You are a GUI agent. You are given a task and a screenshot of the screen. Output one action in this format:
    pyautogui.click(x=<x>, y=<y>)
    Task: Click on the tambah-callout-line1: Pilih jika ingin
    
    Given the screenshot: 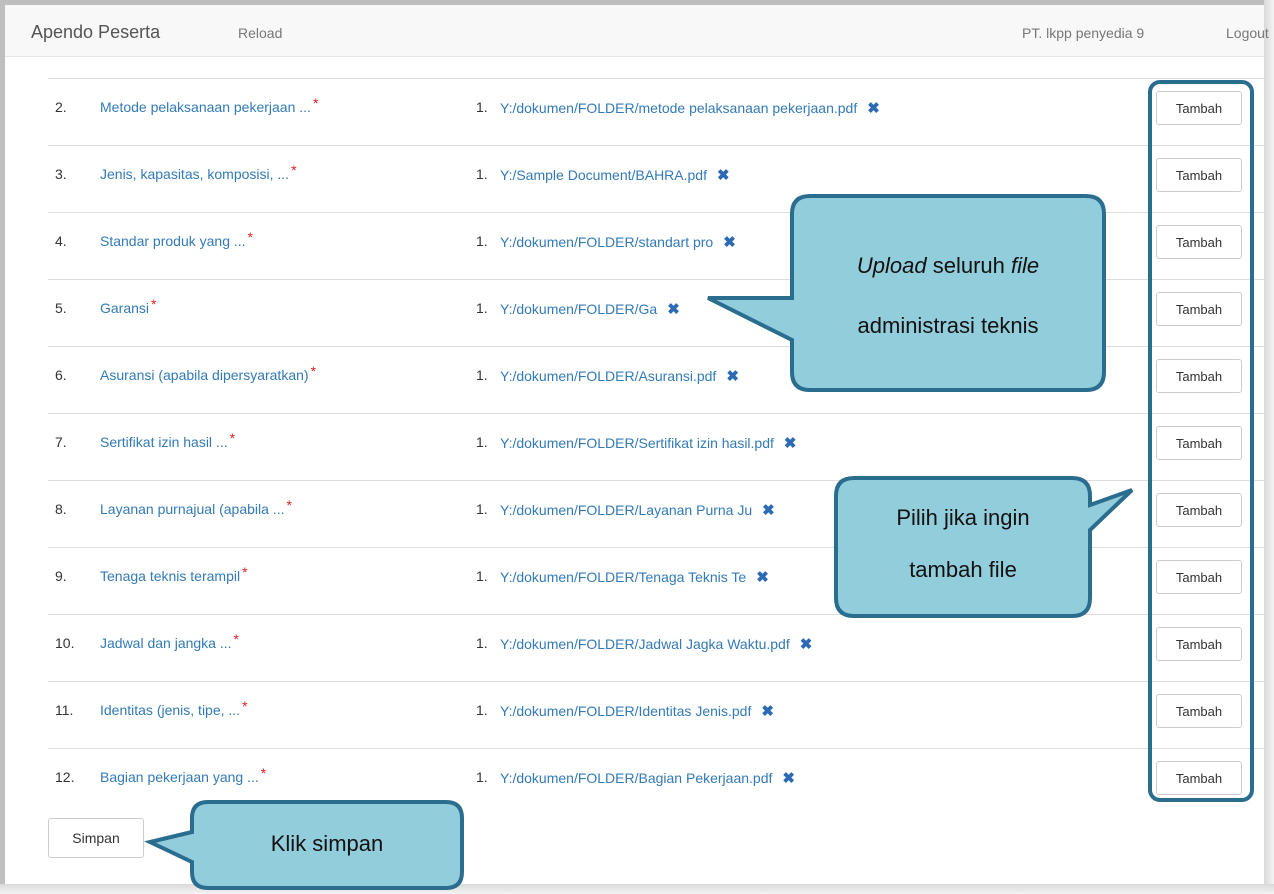 What is the action you would take?
    pyautogui.click(x=963, y=517)
    